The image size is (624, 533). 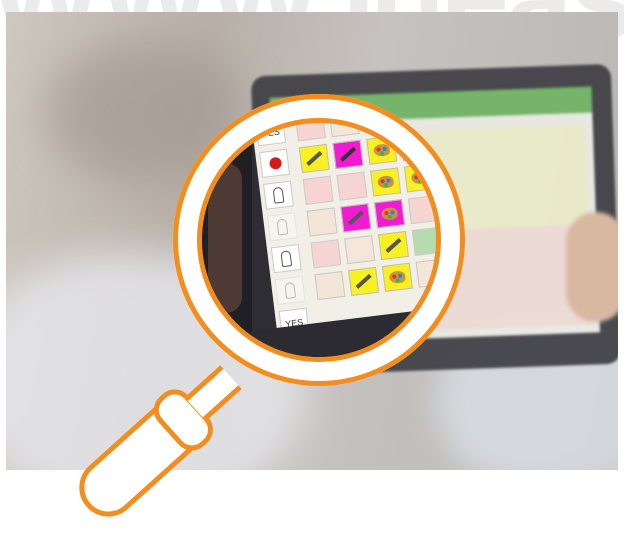 What do you see at coordinates (275, 163) in the screenshot?
I see `stop-sign-icon` at bounding box center [275, 163].